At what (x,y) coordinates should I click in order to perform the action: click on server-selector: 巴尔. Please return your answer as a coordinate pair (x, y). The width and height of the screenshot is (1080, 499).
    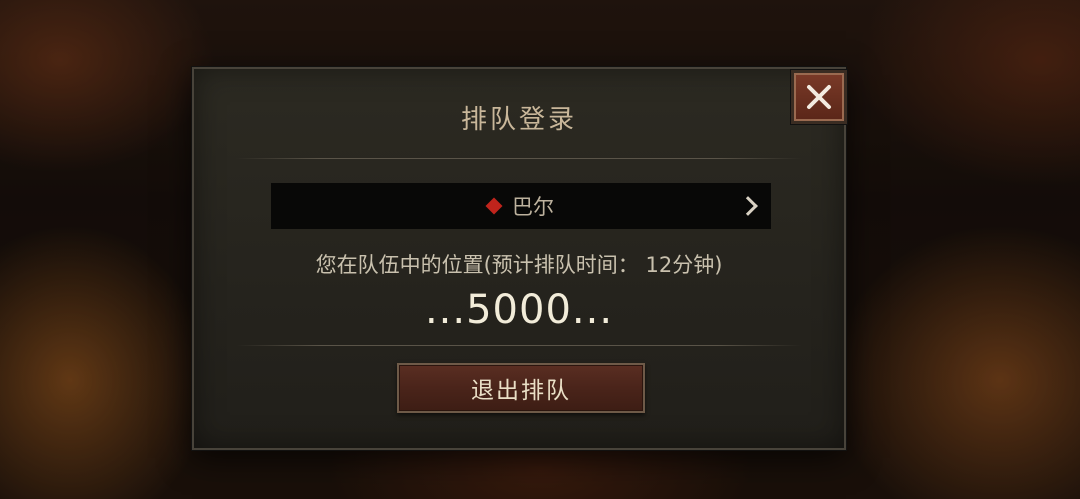
    Looking at the image, I should click on (521, 206).